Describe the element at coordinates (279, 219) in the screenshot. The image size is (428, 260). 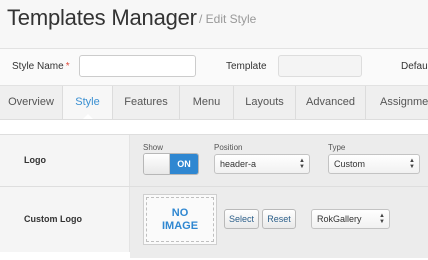
I see `reset-image-button: Reset` at that location.